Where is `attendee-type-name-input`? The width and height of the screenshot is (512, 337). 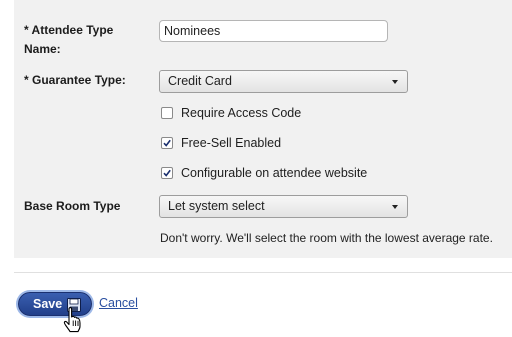
attendee-type-name-input is located at coordinates (273, 31).